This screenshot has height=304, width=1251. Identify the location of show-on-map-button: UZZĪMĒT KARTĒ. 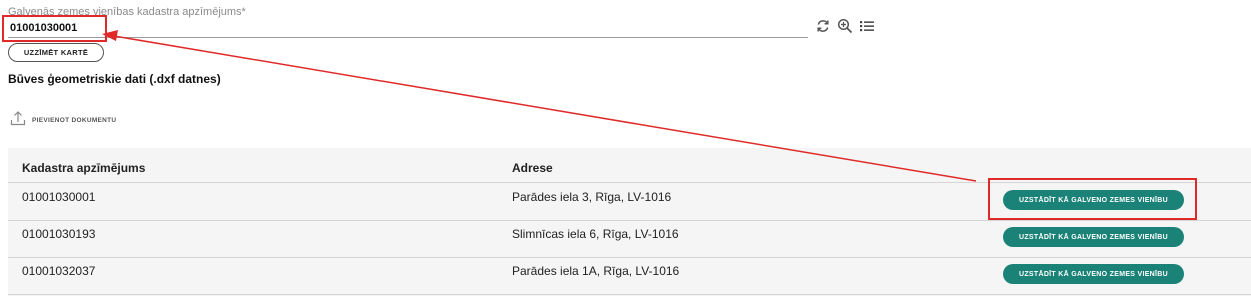
(56, 52).